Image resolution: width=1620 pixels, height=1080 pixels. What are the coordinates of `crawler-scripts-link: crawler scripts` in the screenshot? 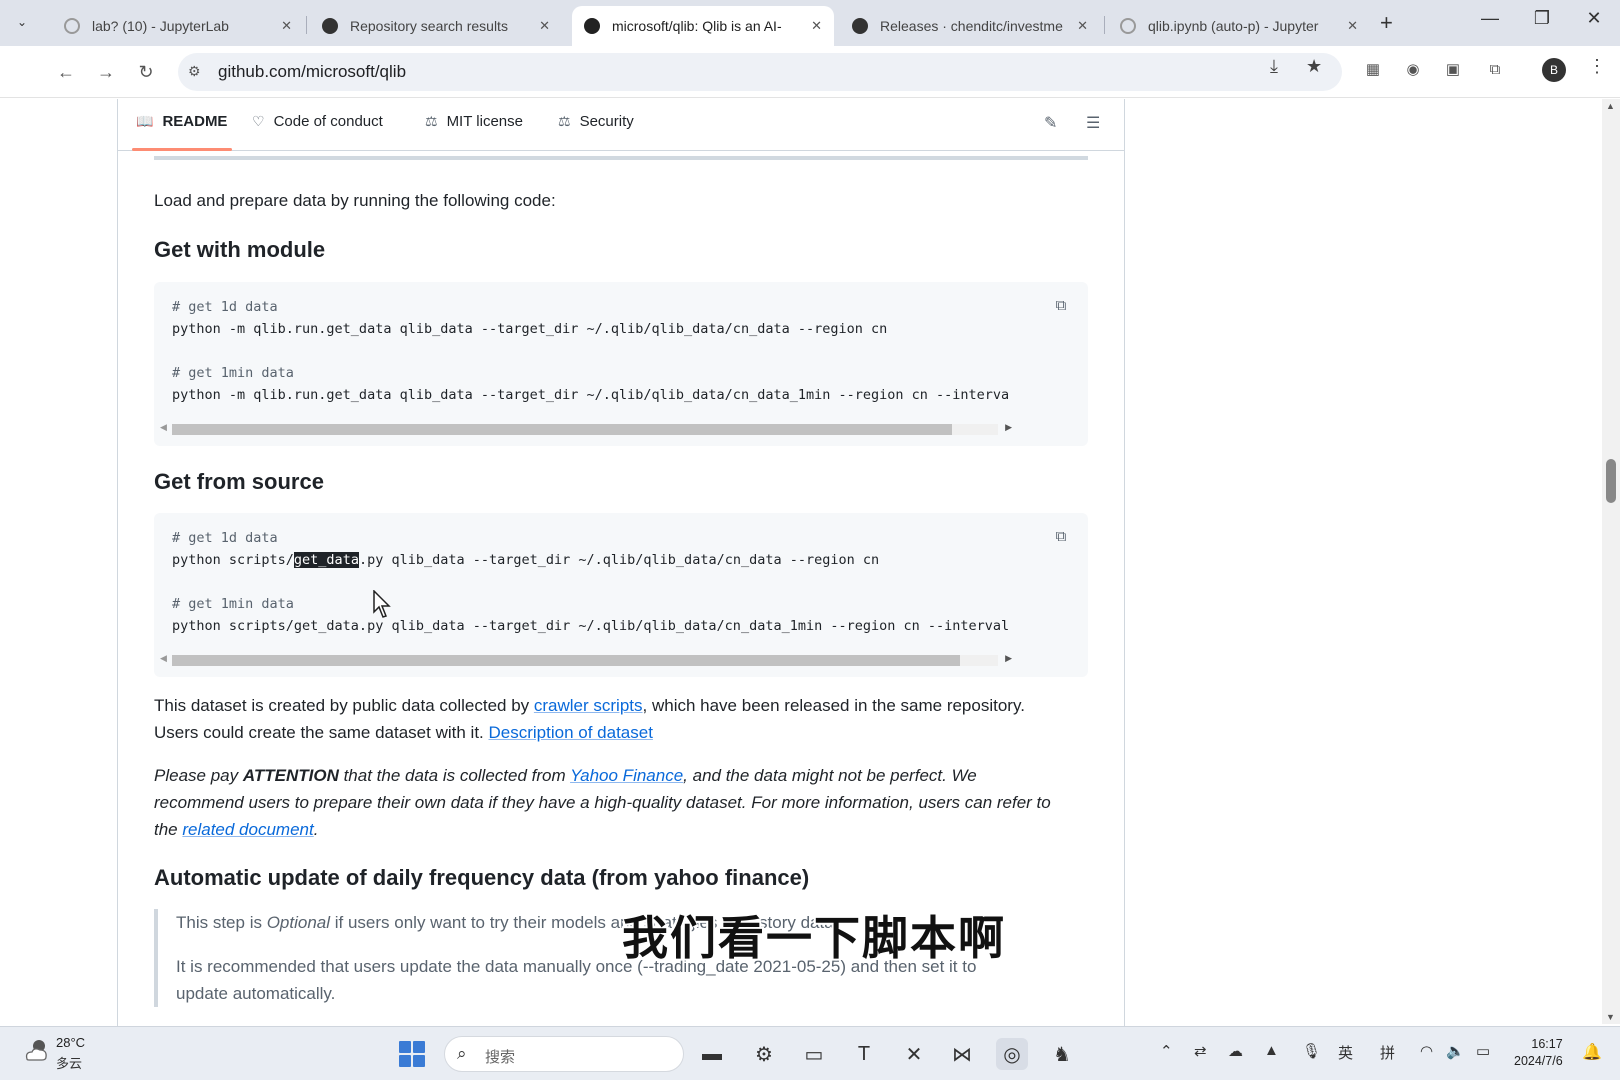 It's located at (588, 705).